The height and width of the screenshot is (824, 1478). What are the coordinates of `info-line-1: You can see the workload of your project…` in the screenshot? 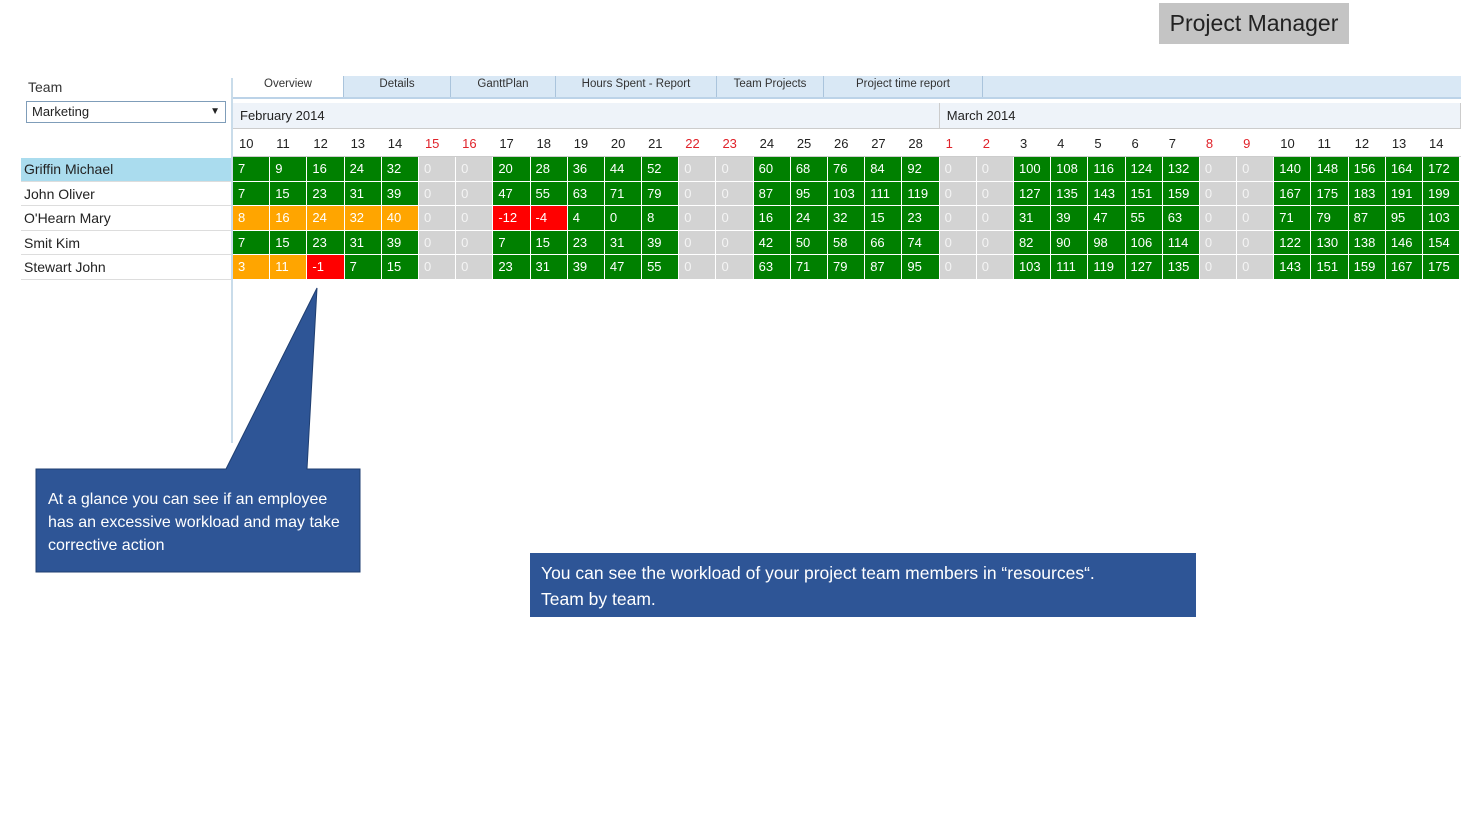 It's located at (818, 573).